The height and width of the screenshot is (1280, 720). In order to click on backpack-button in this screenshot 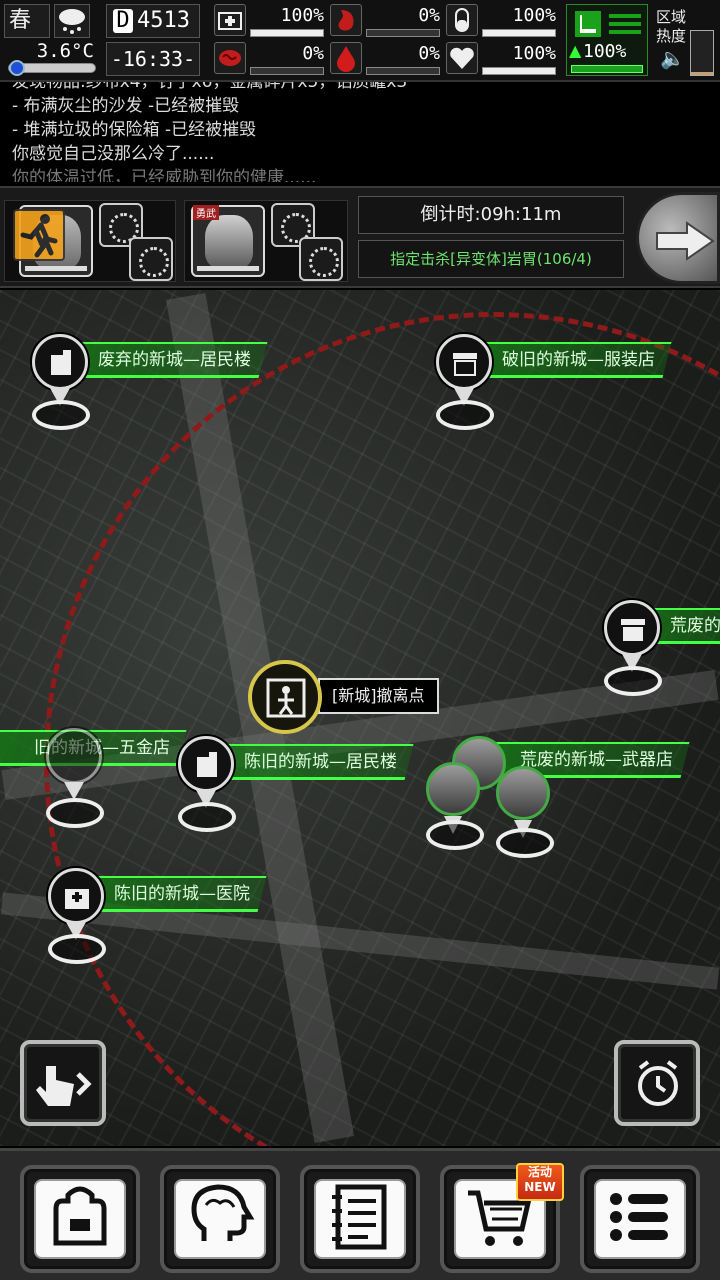, I will do `click(80, 1219)`.